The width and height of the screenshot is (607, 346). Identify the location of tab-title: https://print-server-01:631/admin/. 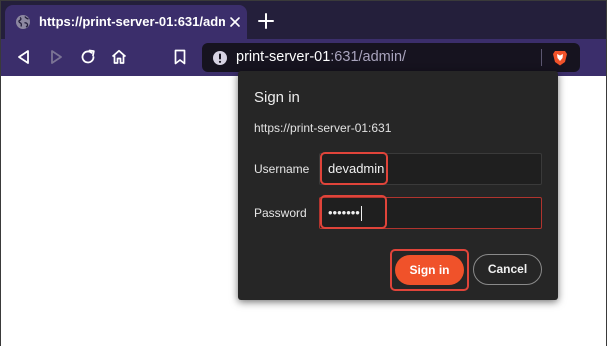
(132, 21).